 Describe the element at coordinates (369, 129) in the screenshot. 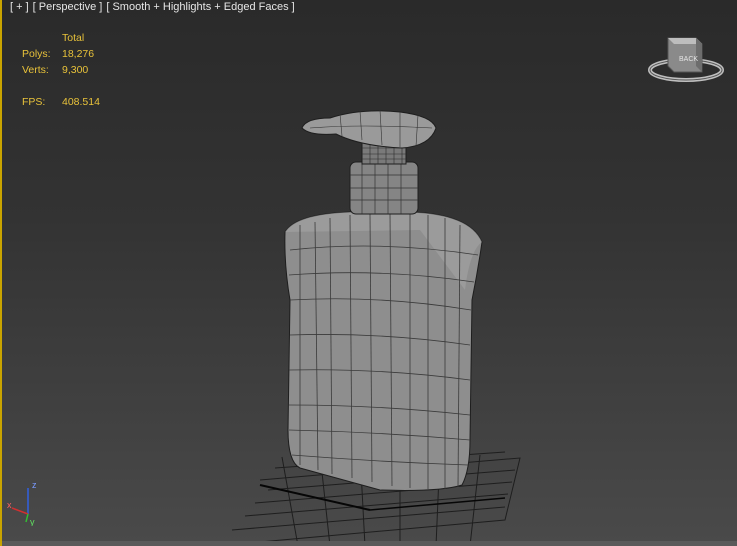

I see `pump-head` at that location.